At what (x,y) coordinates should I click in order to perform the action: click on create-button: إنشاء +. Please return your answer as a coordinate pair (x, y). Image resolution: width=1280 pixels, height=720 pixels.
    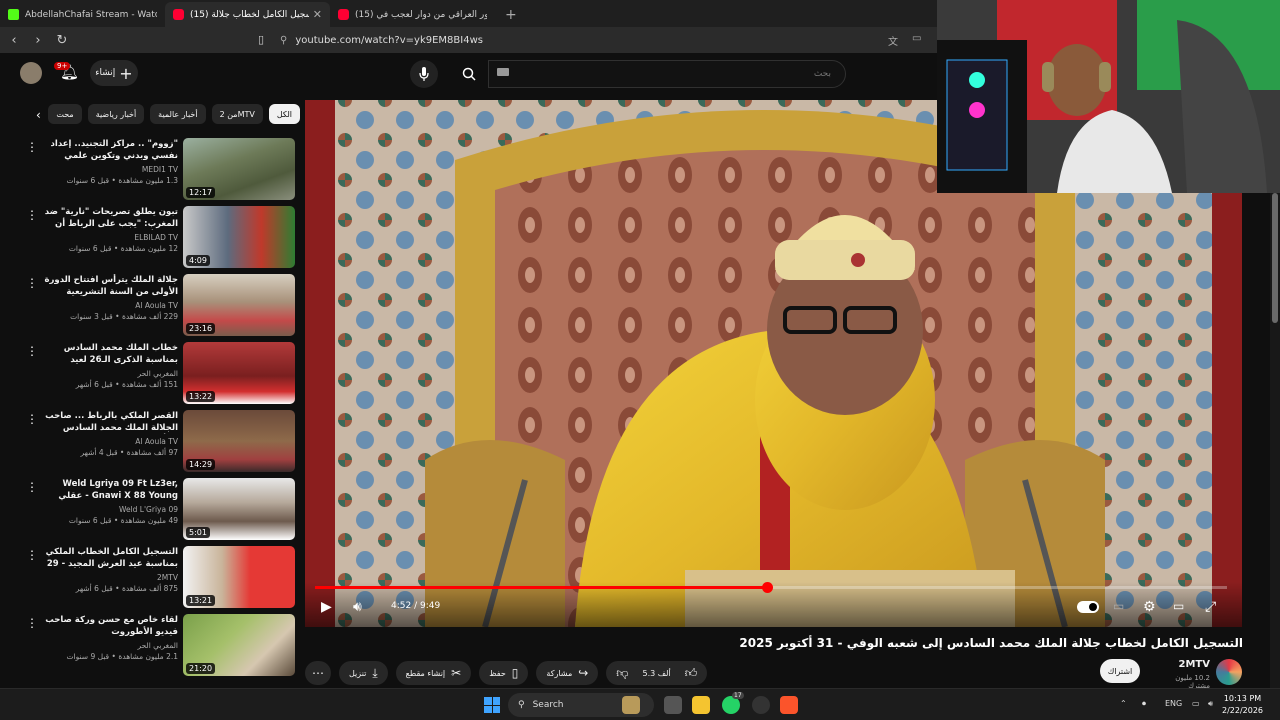
    Looking at the image, I should click on (114, 73).